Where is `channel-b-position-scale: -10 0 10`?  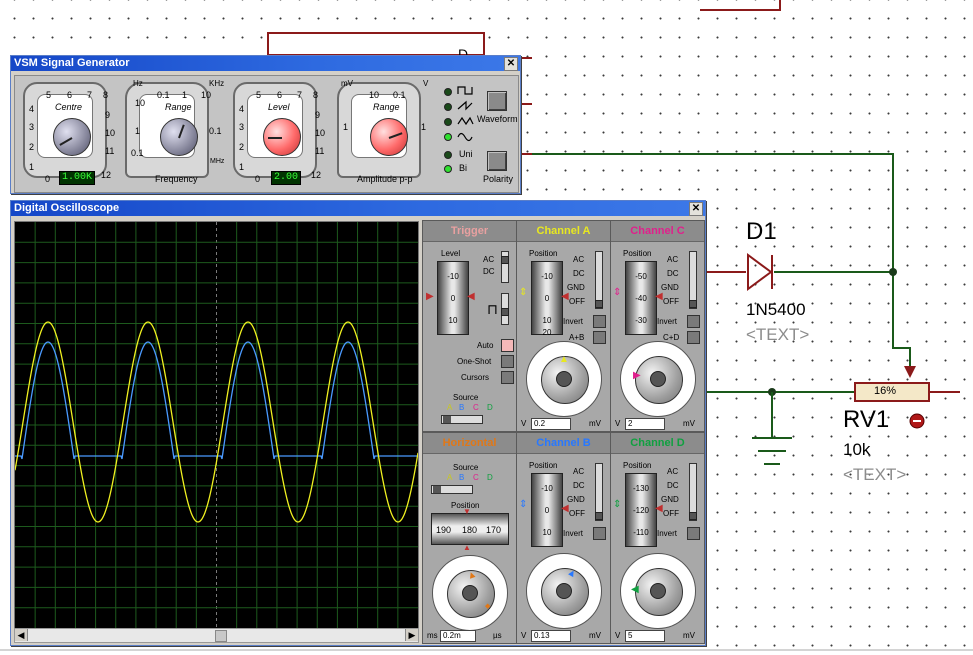 channel-b-position-scale: -10 0 10 is located at coordinates (547, 510).